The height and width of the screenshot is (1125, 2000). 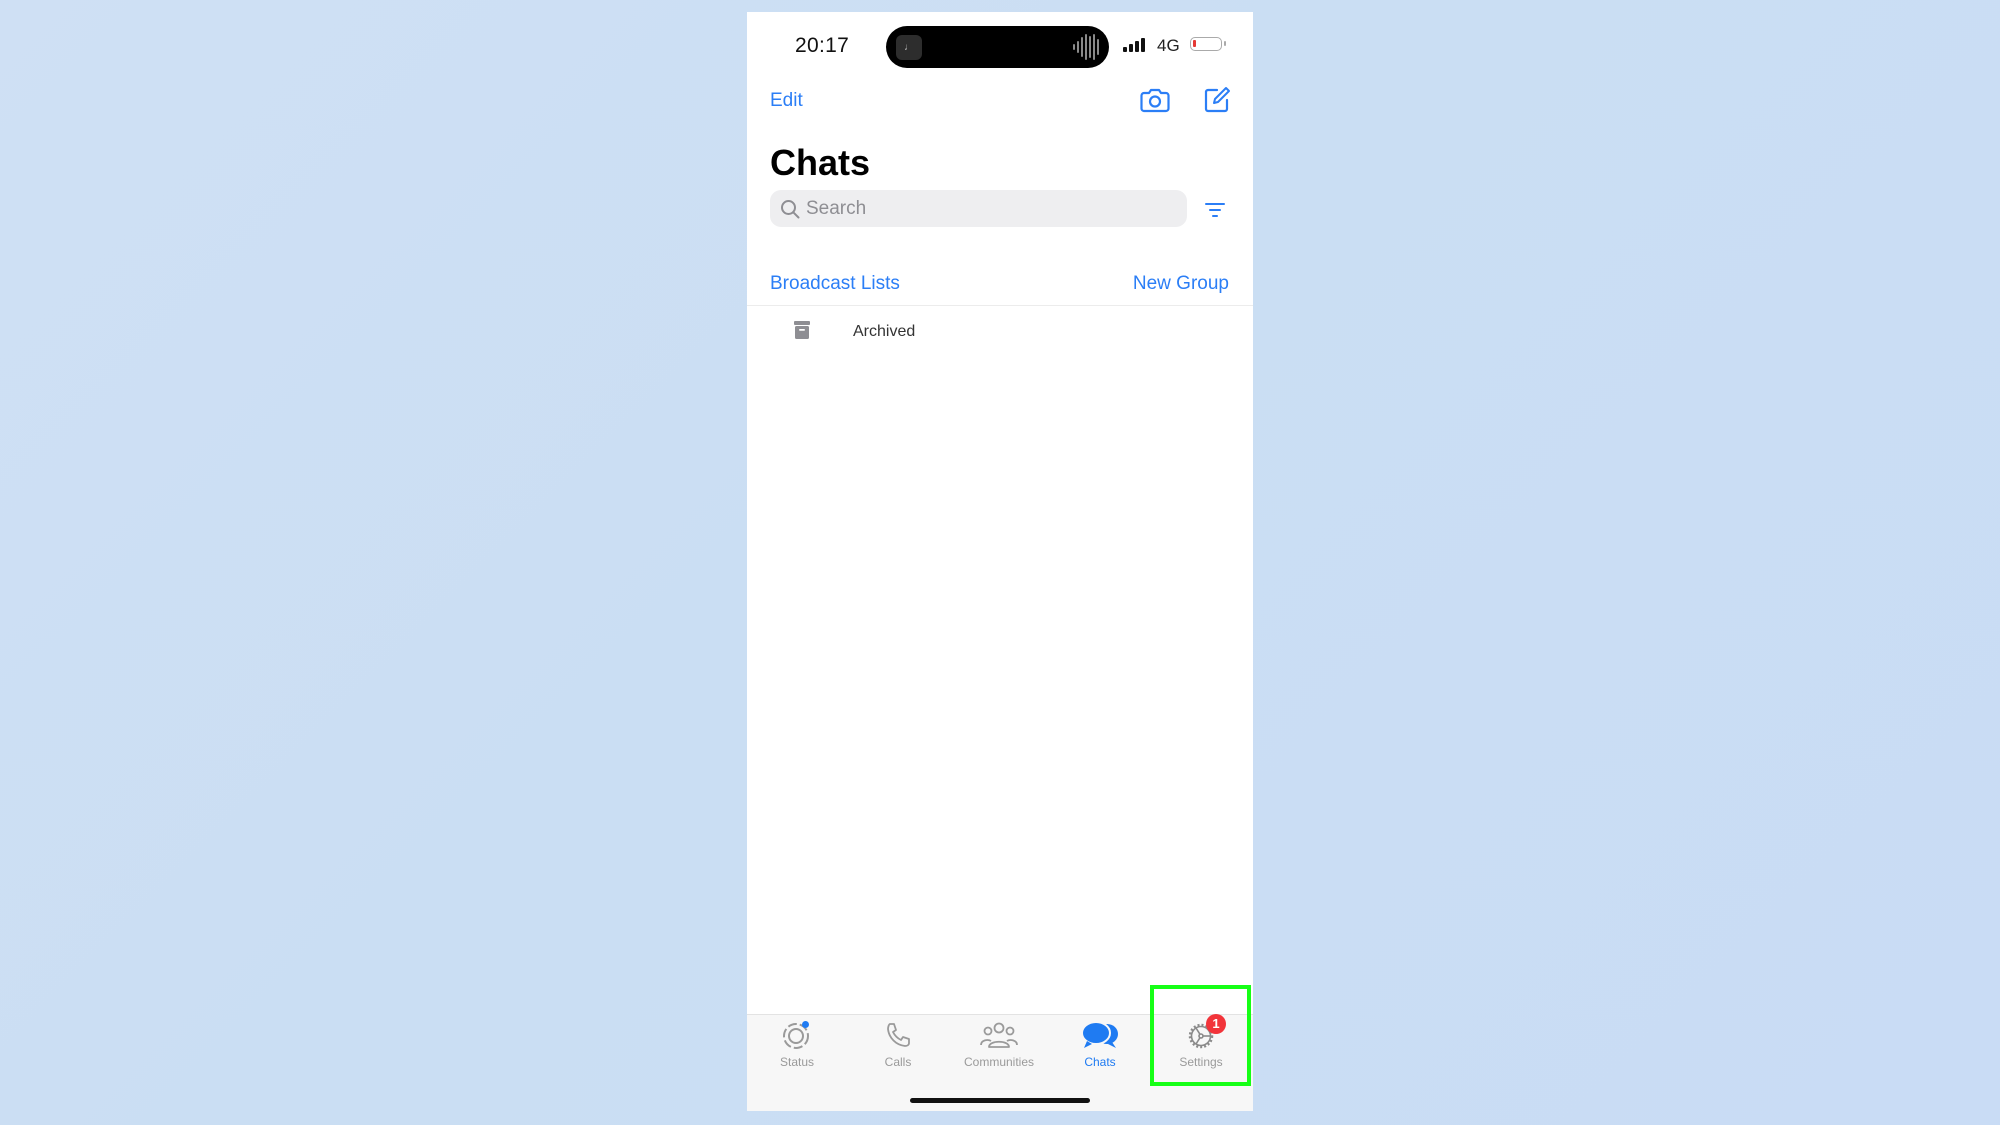 I want to click on filter-icon, so click(x=1215, y=210).